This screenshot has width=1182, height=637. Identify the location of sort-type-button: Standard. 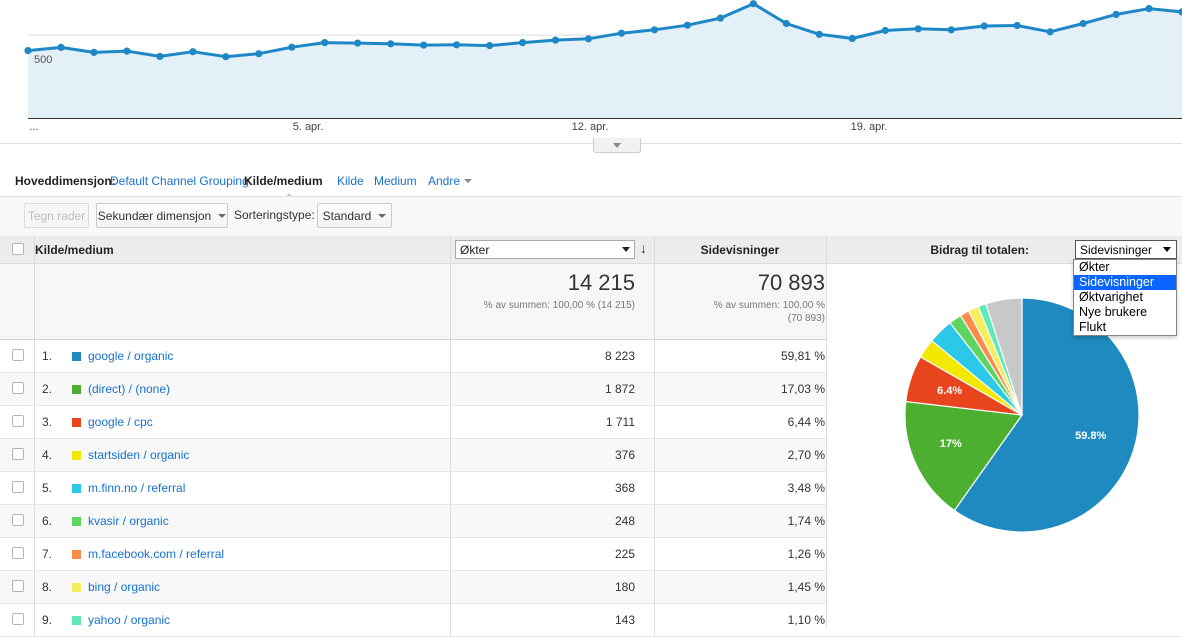
(354, 215).